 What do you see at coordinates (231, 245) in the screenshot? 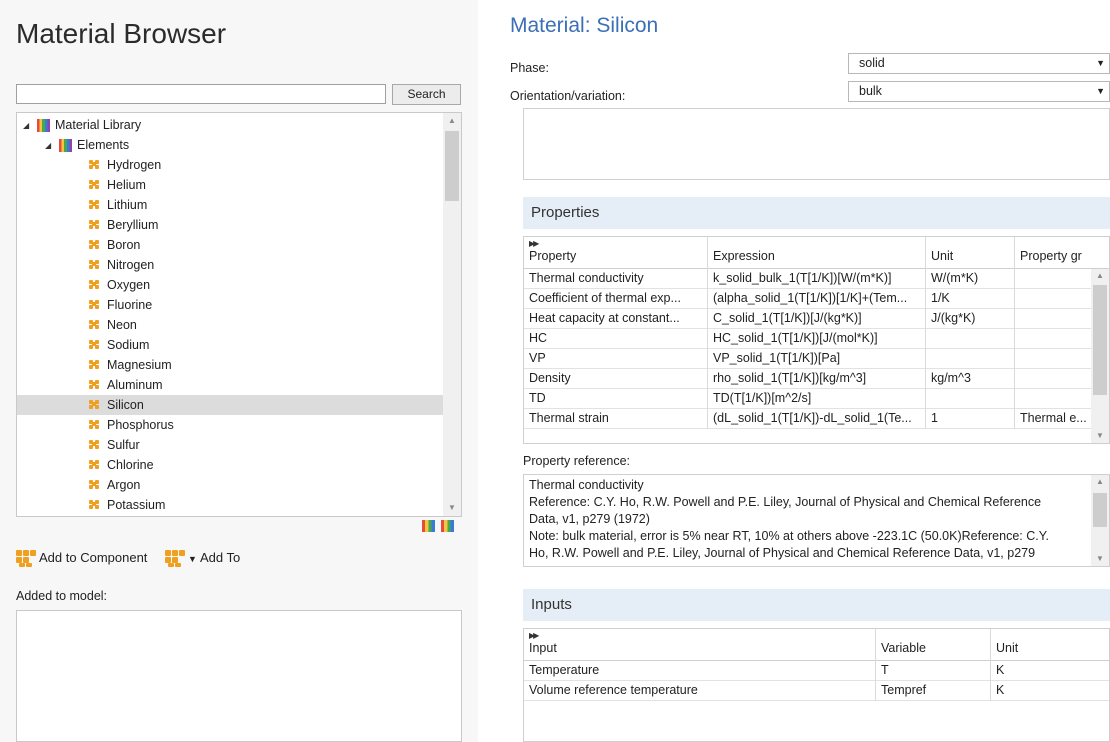
I see `tree-node-element: Boron` at bounding box center [231, 245].